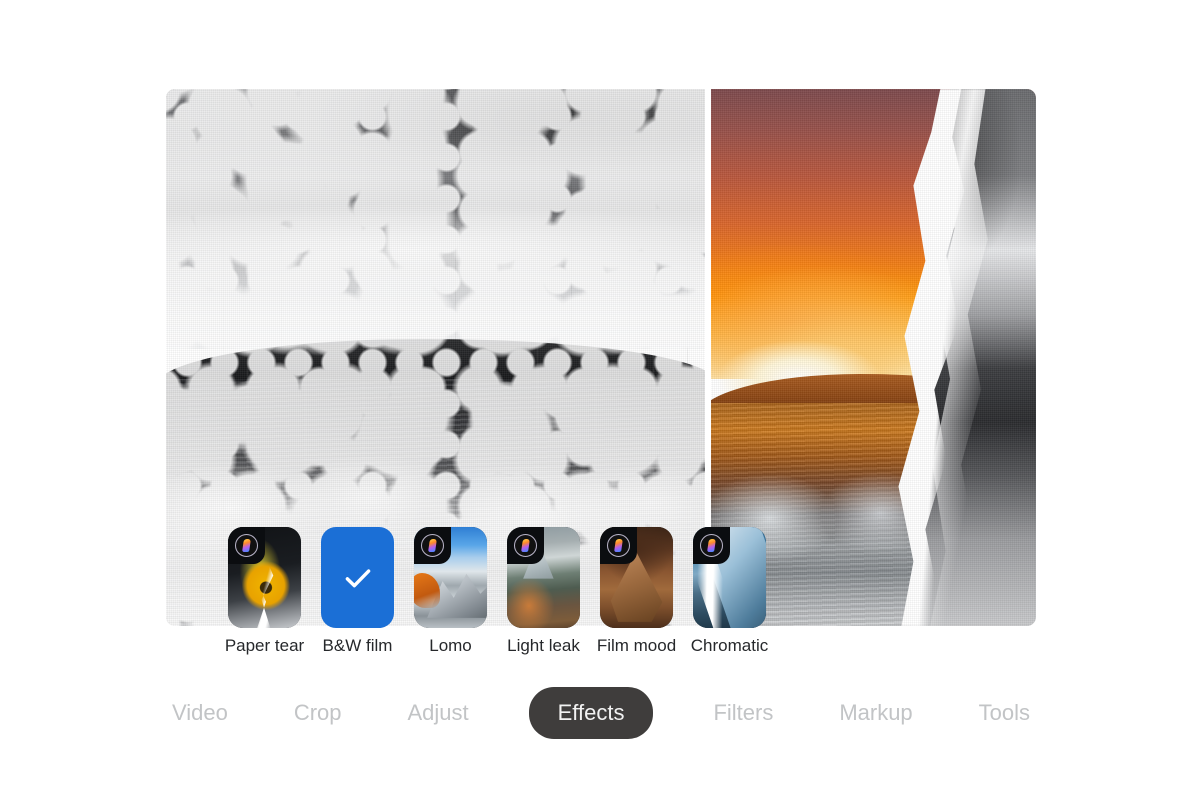  I want to click on effect-item-light-leak: Light leak, so click(543, 591).